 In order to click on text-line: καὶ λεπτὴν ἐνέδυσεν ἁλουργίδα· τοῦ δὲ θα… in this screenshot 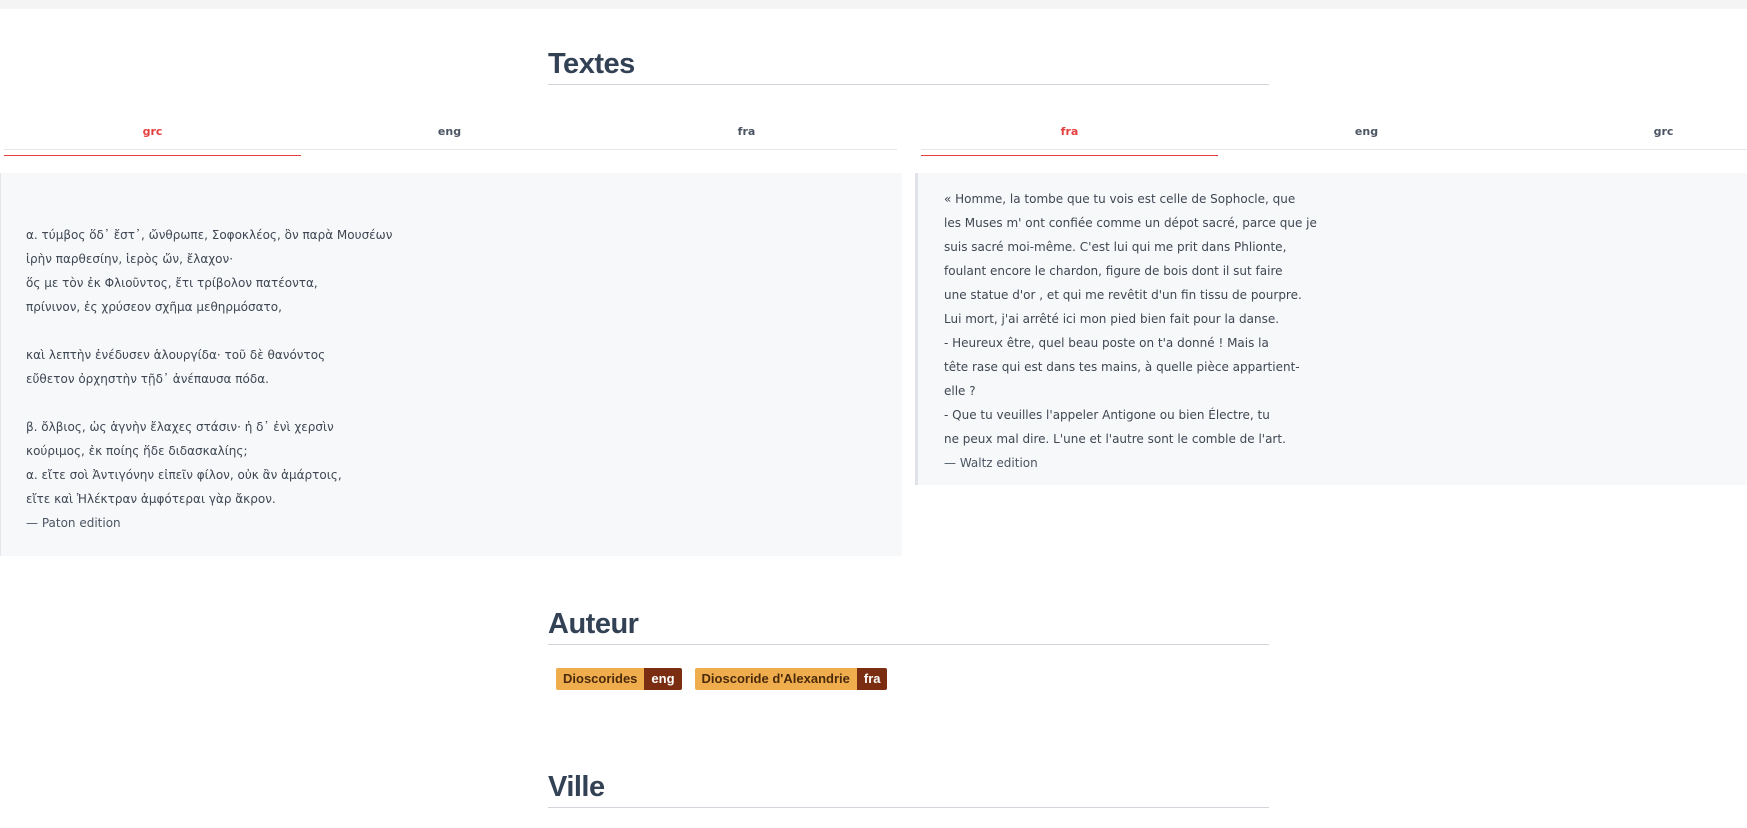, I will do `click(176, 355)`.